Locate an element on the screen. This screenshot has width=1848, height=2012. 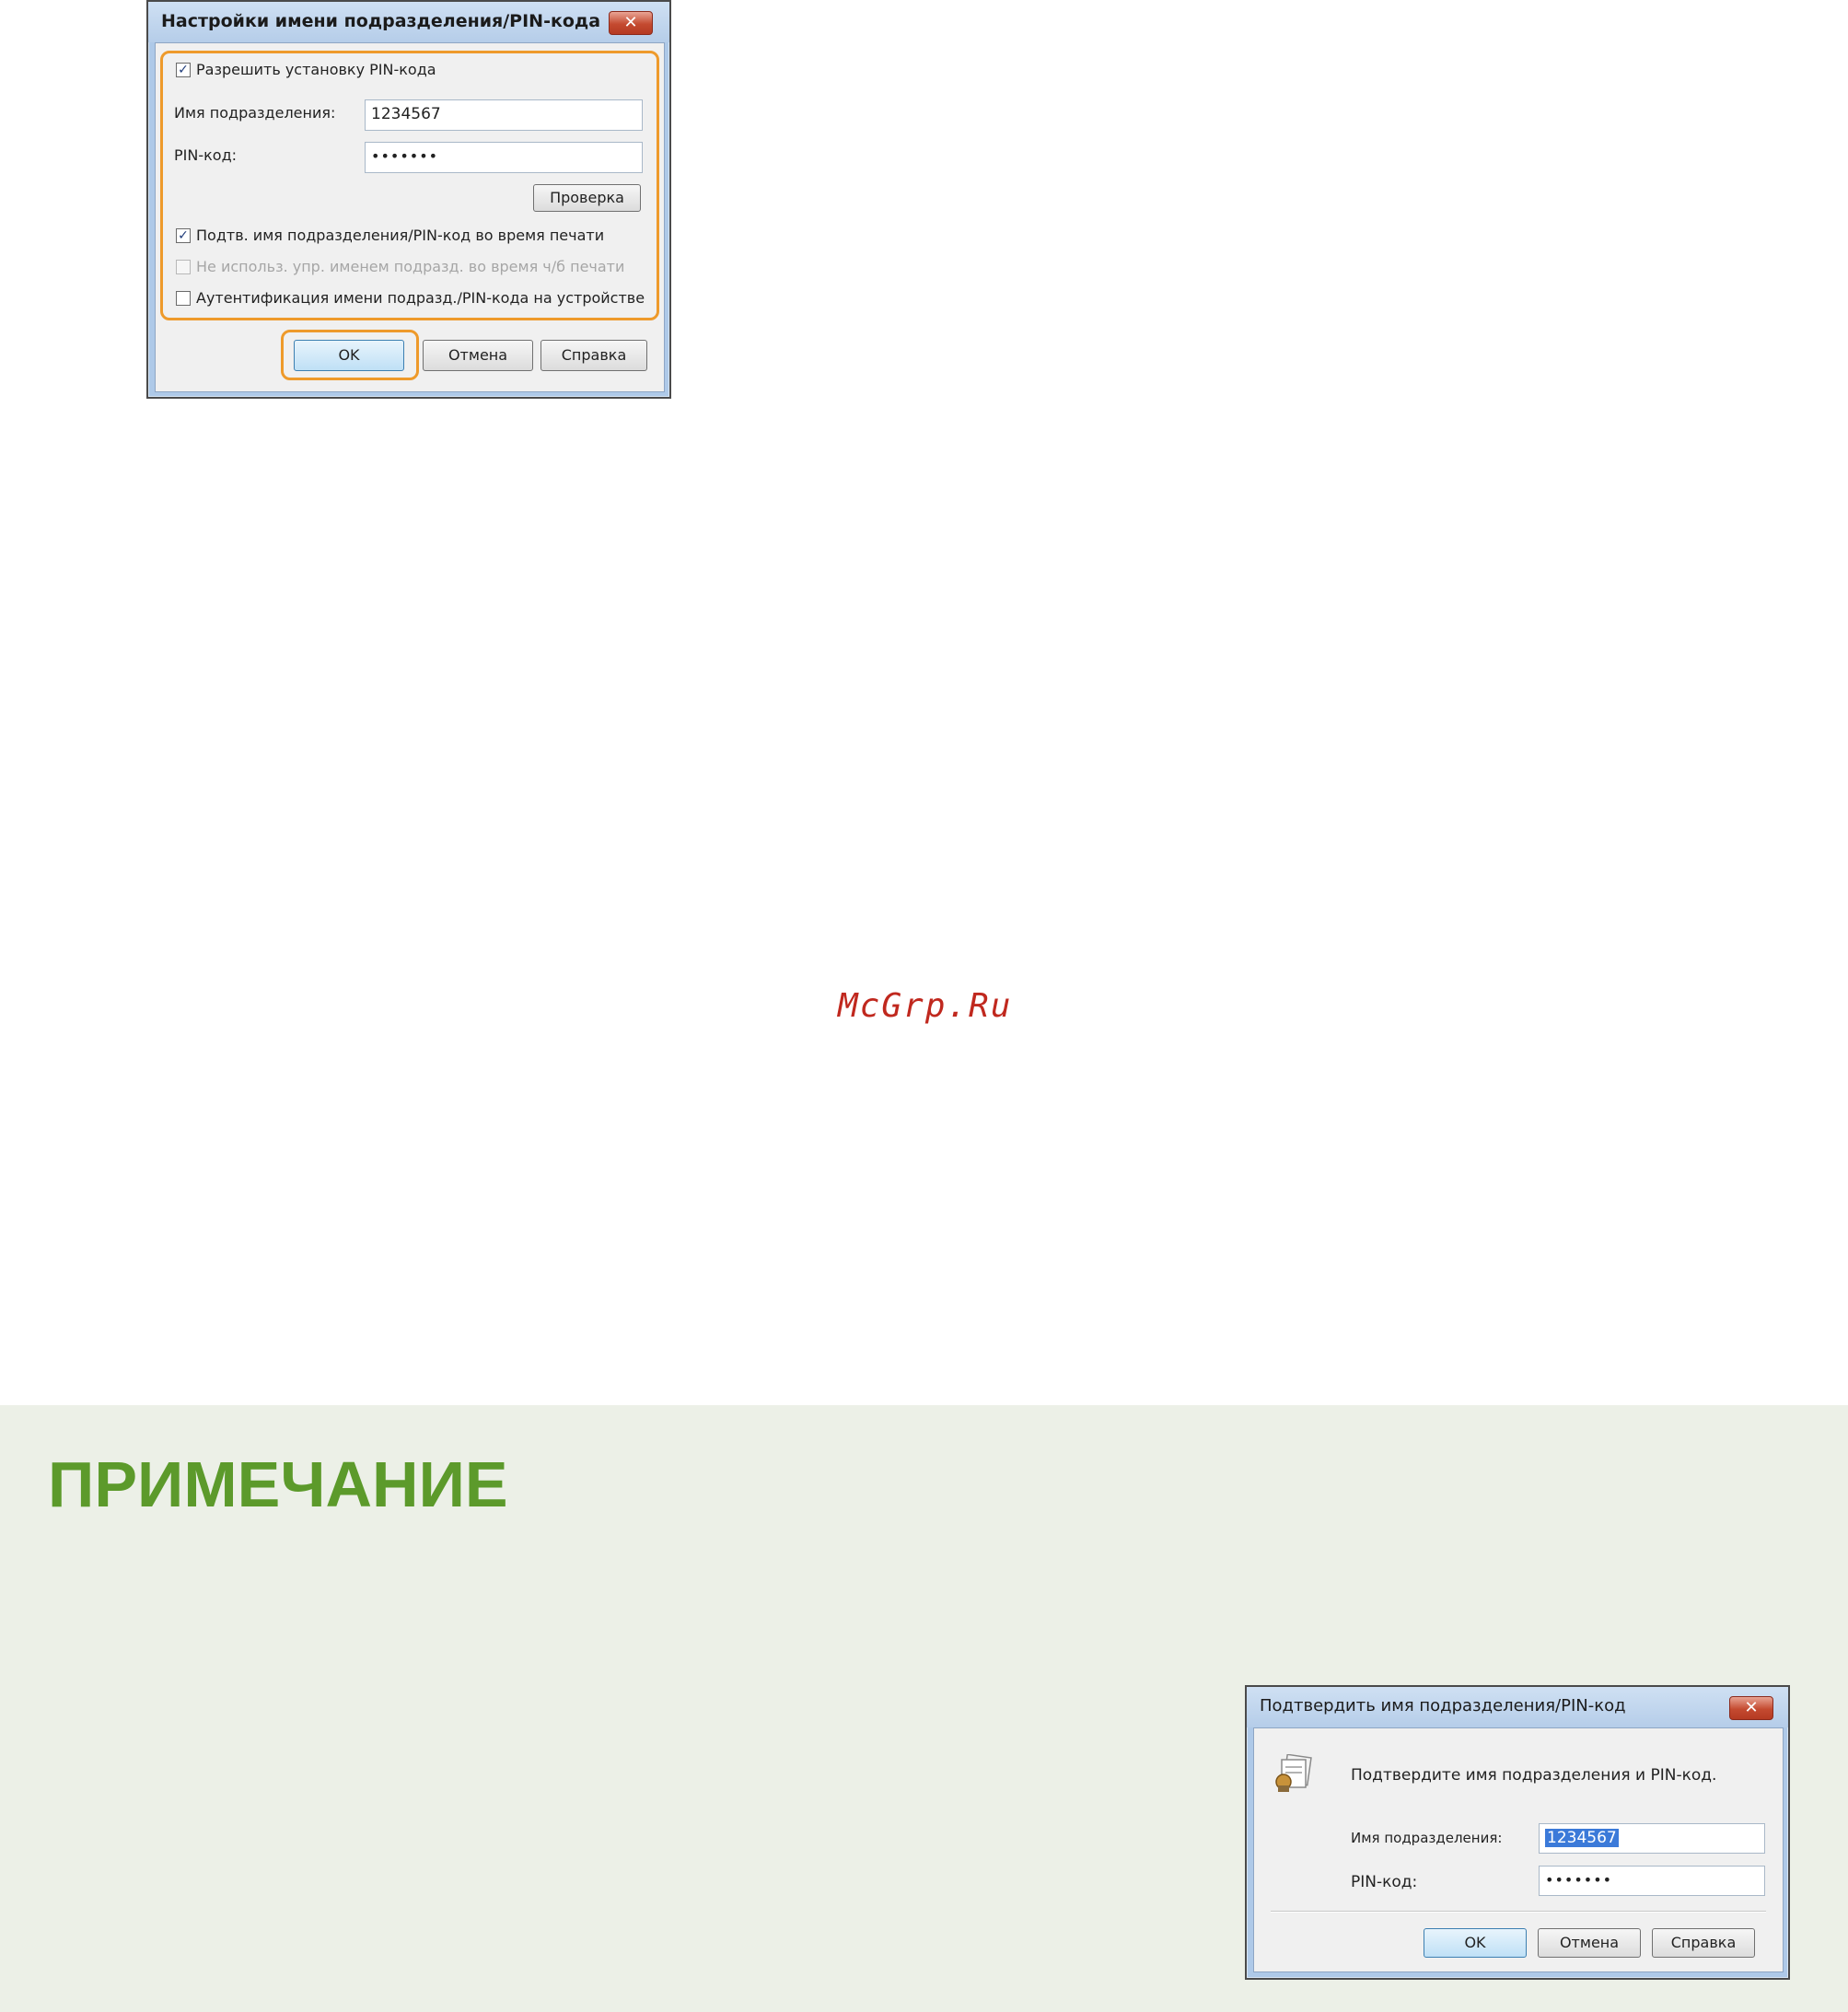
dialog-title: Подтвердить имя подразделения/PIN-код is located at coordinates (1443, 1705).